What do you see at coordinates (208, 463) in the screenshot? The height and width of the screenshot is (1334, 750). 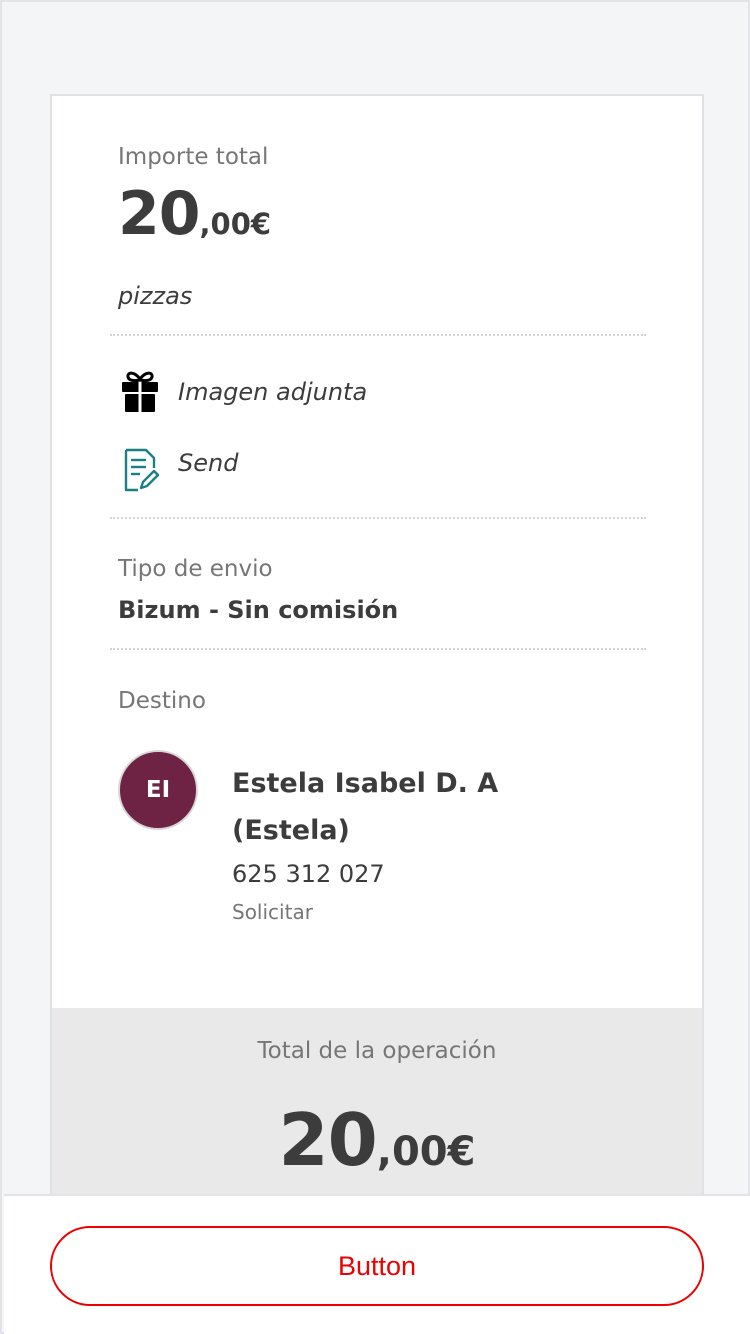 I see `note-label: Send` at bounding box center [208, 463].